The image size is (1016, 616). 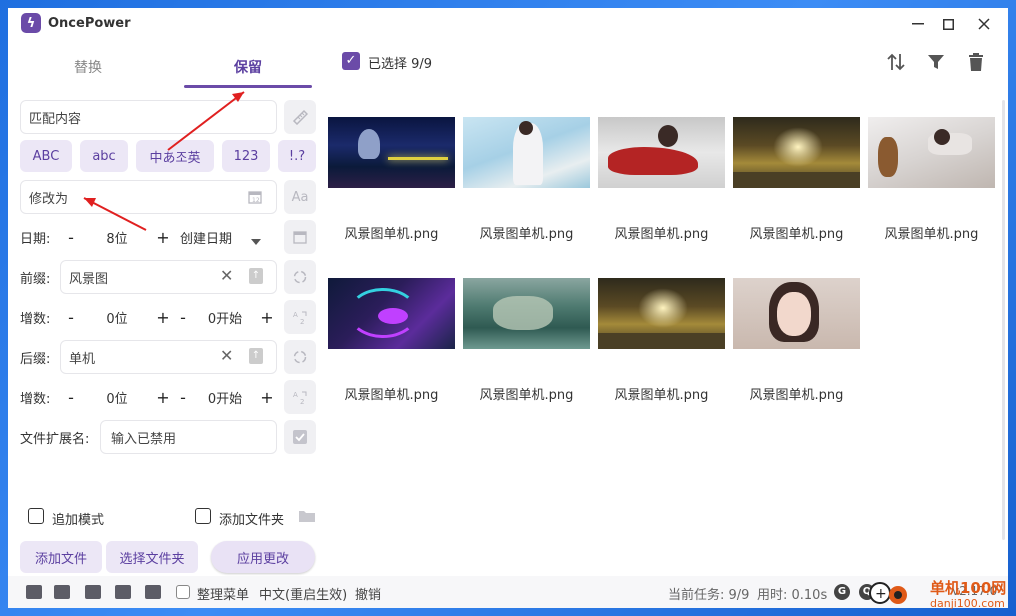 What do you see at coordinates (203, 516) in the screenshot?
I see `add-folder-checkbox` at bounding box center [203, 516].